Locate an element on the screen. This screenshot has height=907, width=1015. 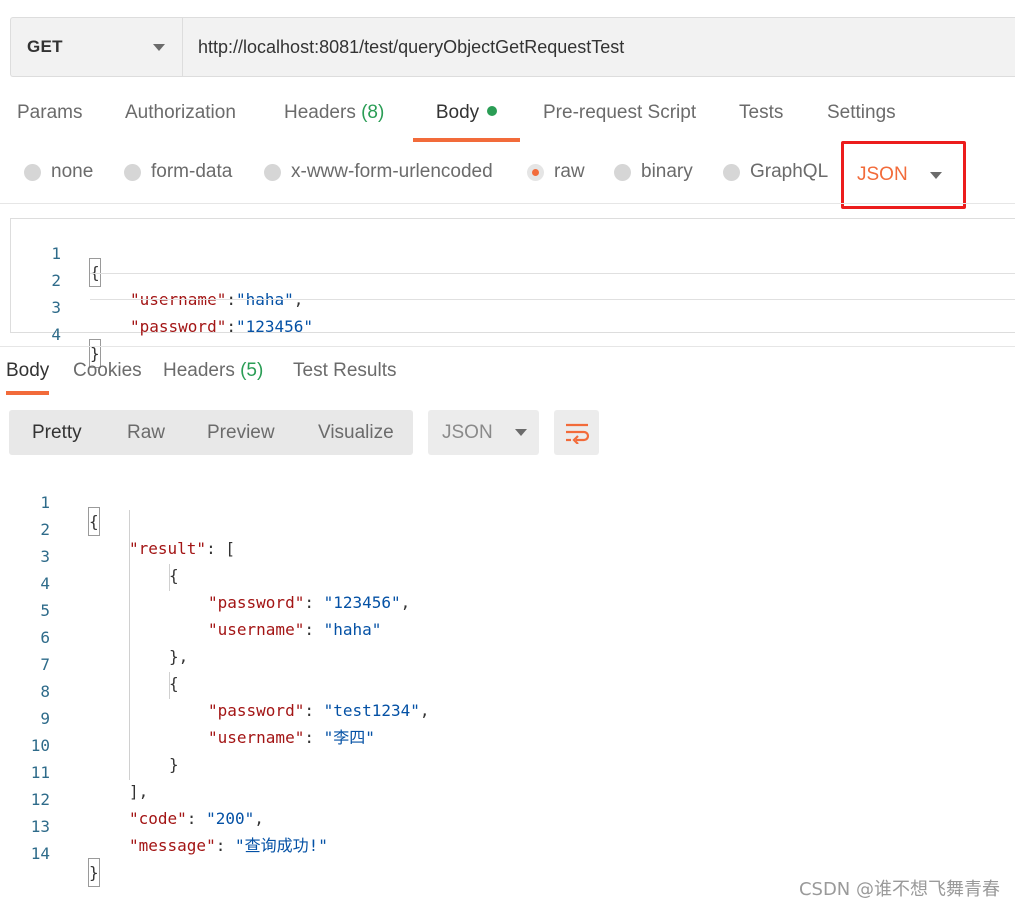
radio-form-data: form-data is located at coordinates (178, 172).